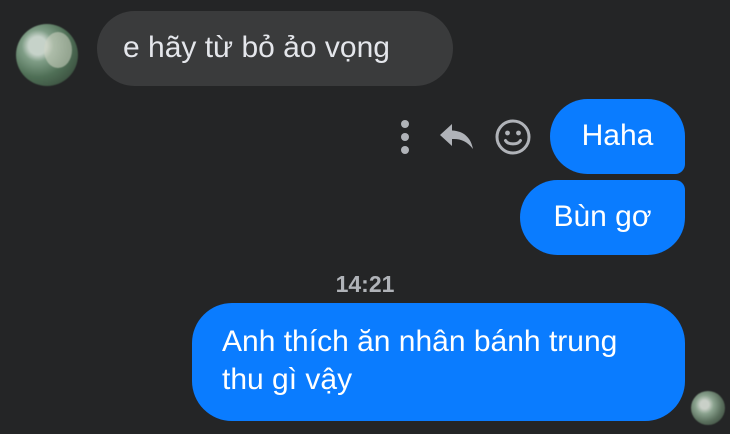 Image resolution: width=730 pixels, height=434 pixels. I want to click on message-actions, so click(460, 137).